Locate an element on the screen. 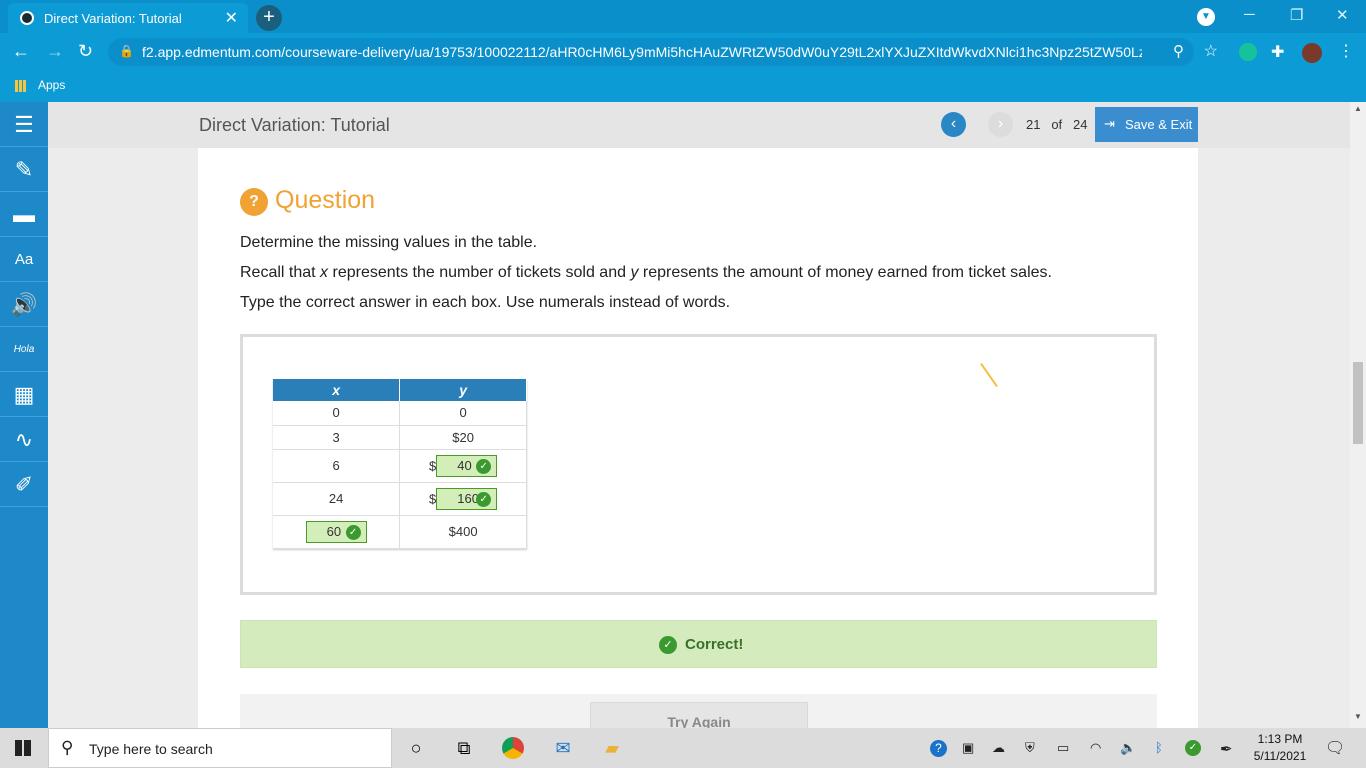  zoom-icon: ⚲ is located at coordinates (1178, 51).